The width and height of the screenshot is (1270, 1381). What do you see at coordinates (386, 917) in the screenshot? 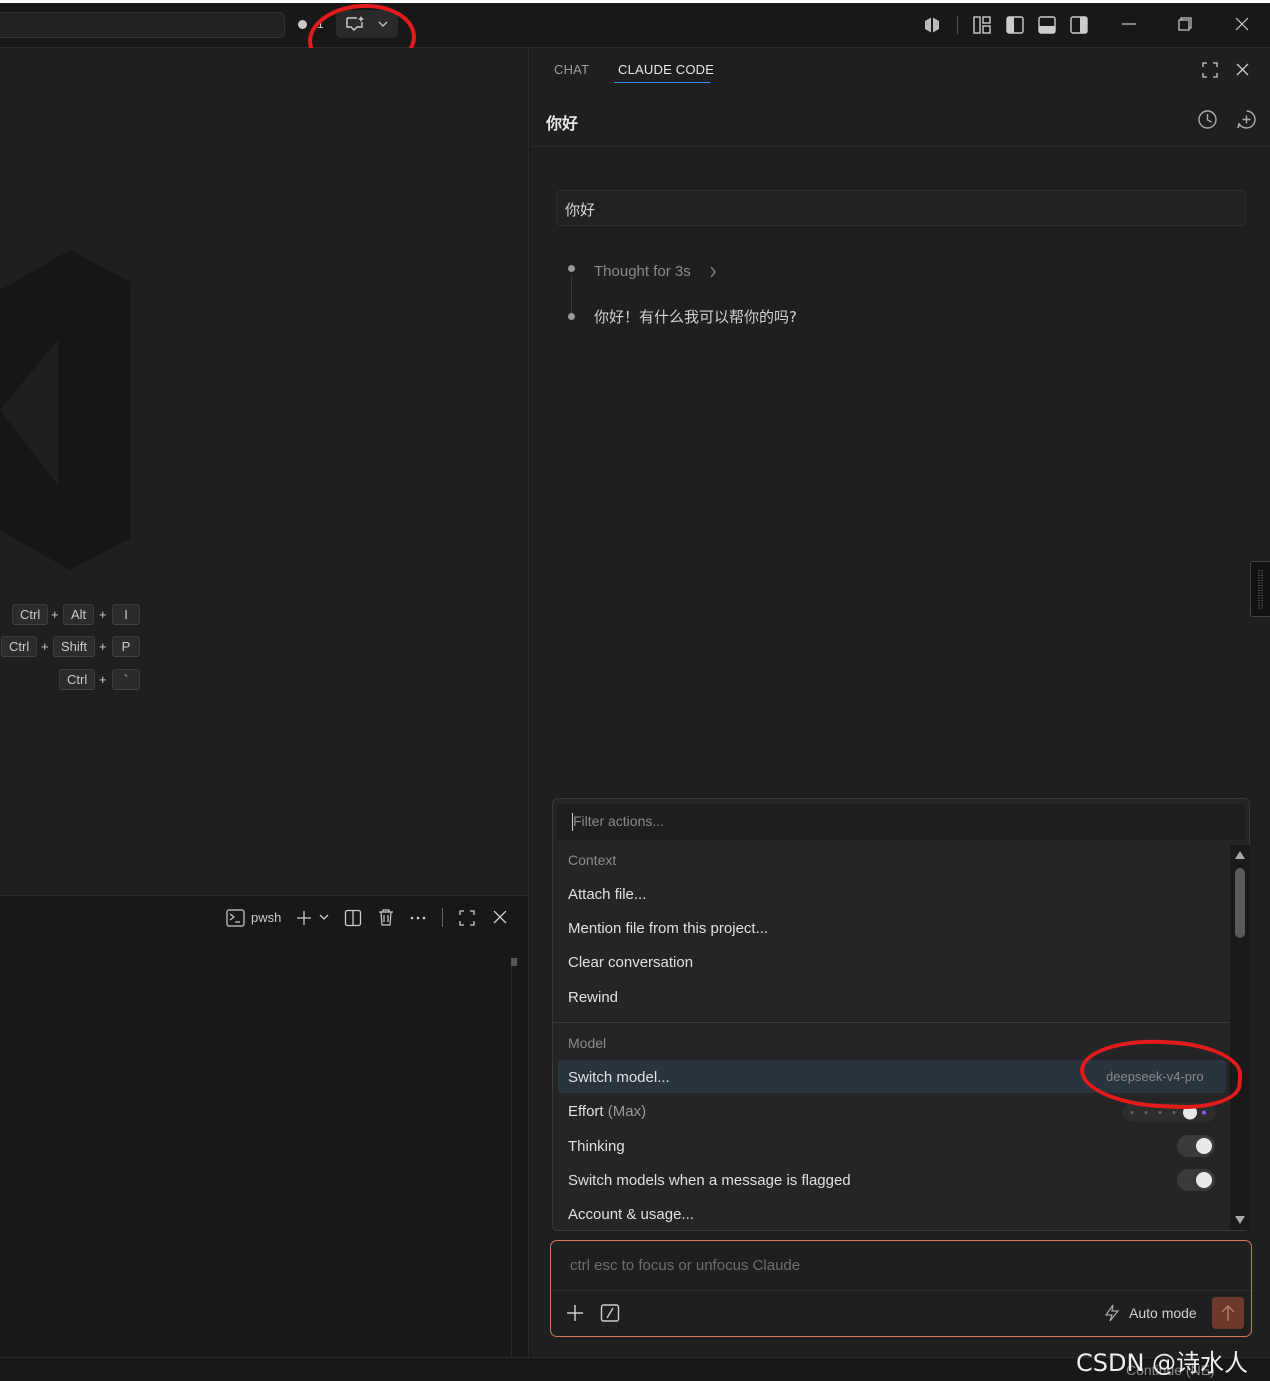
I see `trash-icon` at bounding box center [386, 917].